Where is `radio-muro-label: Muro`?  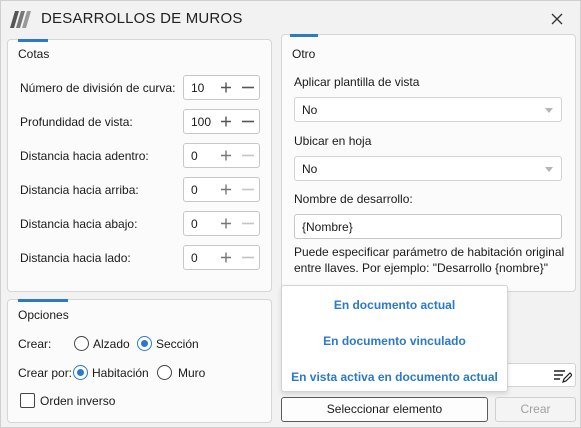
radio-muro-label: Muro is located at coordinates (191, 373).